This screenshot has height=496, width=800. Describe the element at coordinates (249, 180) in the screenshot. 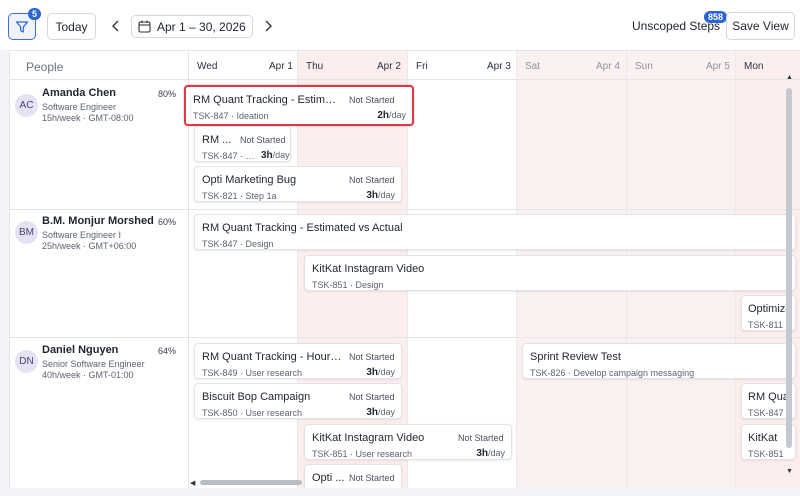

I see `task-title: Opti Marketing Bug` at that location.